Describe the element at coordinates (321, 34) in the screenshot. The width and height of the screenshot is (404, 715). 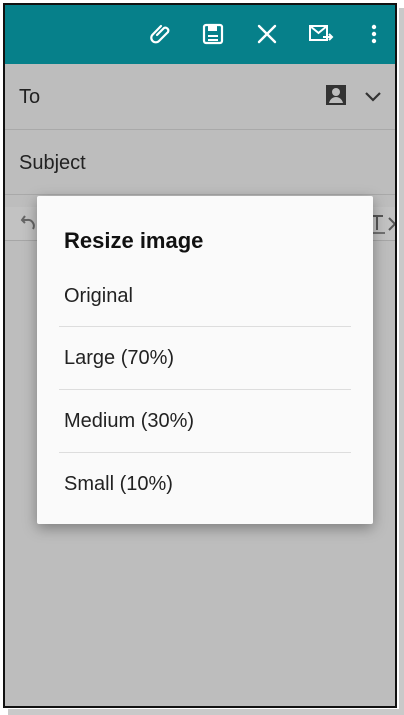
I see `send-icon` at that location.